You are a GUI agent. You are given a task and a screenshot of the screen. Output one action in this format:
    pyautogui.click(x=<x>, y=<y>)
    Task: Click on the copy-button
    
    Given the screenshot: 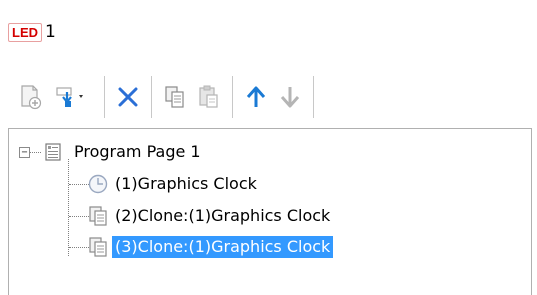 What is the action you would take?
    pyautogui.click(x=175, y=97)
    